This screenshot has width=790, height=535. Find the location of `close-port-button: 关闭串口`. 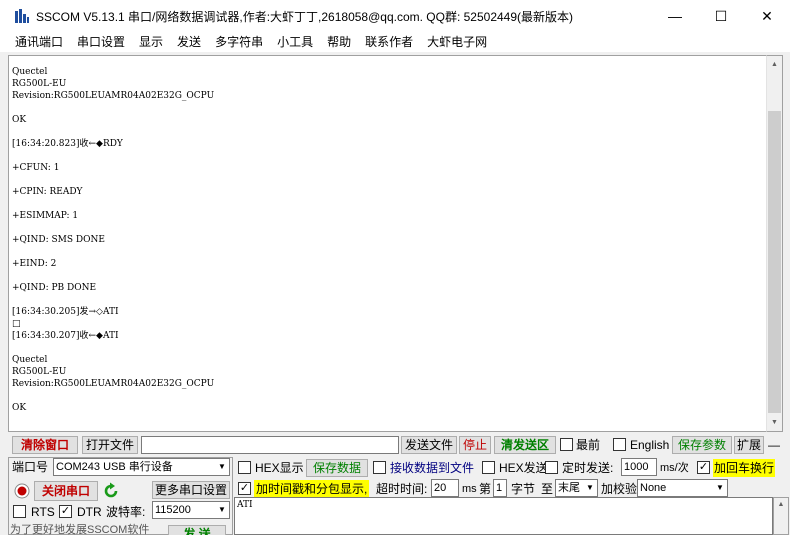

close-port-button: 关闭串口 is located at coordinates (66, 491).